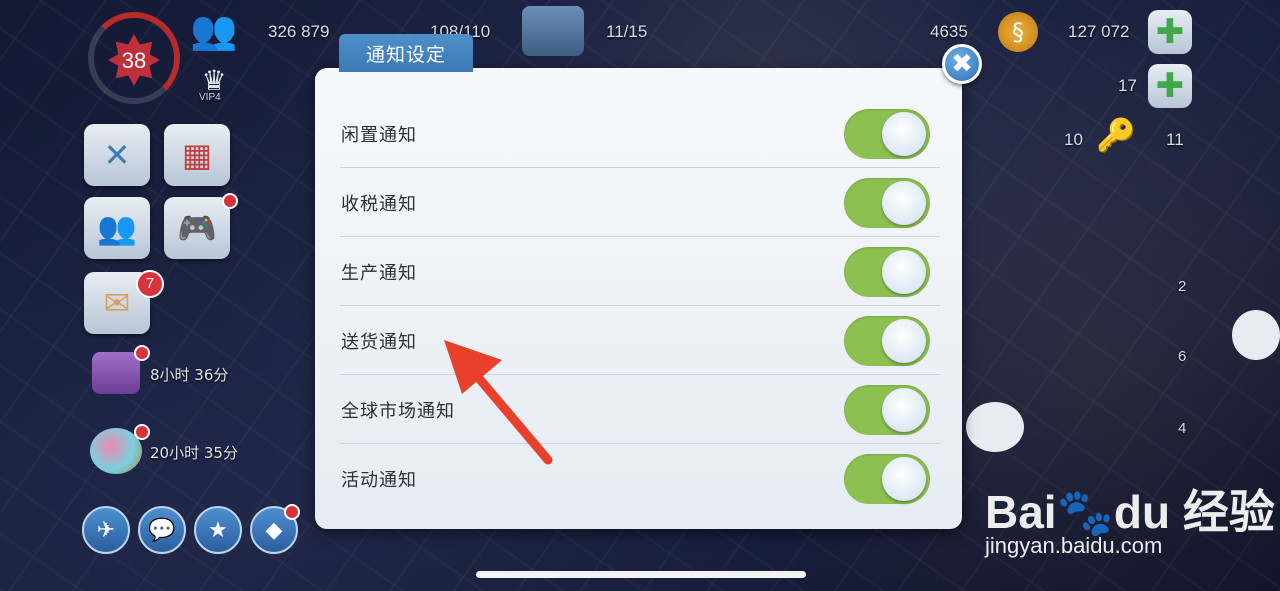 This screenshot has height=591, width=1280. What do you see at coordinates (1182, 356) in the screenshot?
I see `map-count-2: 6` at bounding box center [1182, 356].